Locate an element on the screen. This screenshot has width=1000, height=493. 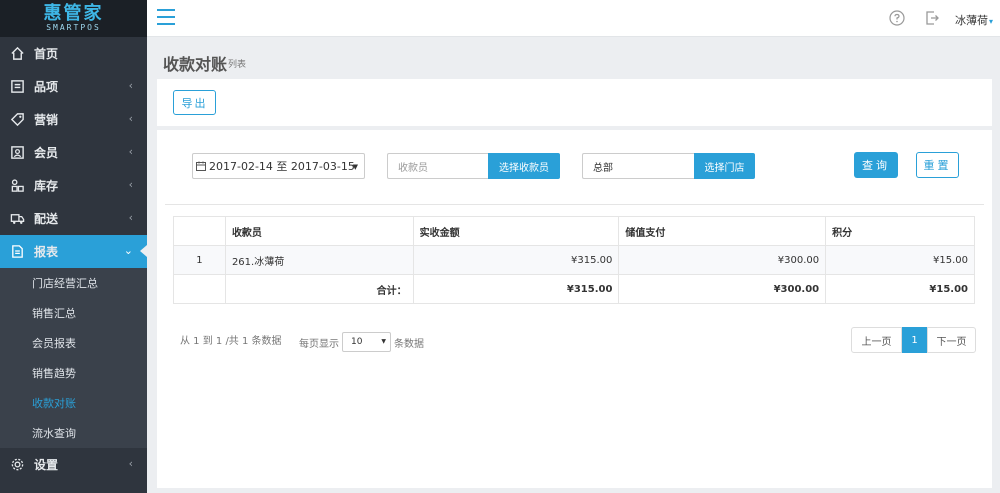
logout-icon is located at coordinates (932, 18).